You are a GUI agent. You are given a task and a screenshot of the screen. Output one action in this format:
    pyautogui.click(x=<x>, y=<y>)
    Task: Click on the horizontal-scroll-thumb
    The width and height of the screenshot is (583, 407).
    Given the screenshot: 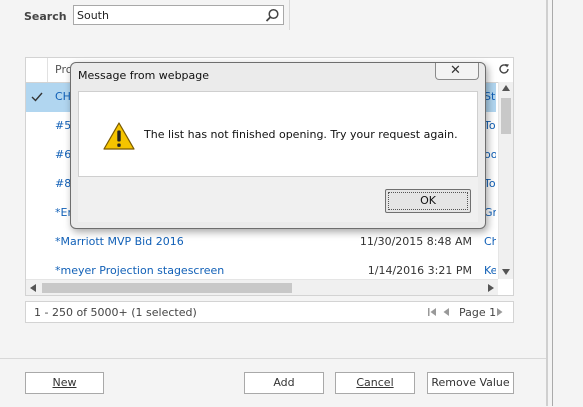 What is the action you would take?
    pyautogui.click(x=167, y=288)
    